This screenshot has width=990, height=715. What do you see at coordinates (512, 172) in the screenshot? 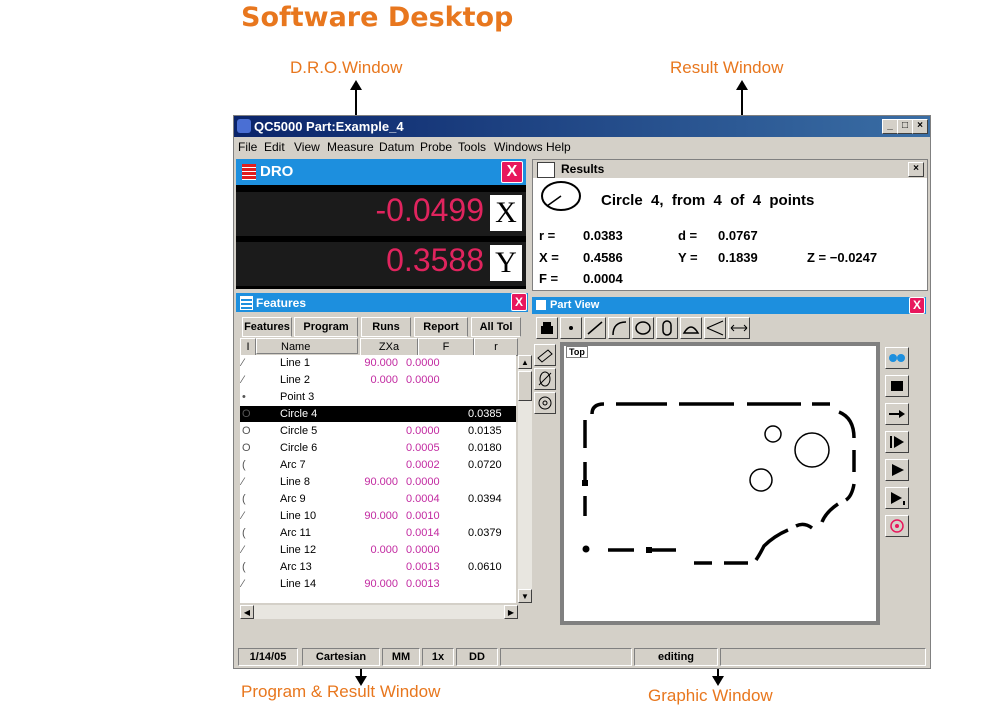
I see `dro-close-button: X` at bounding box center [512, 172].